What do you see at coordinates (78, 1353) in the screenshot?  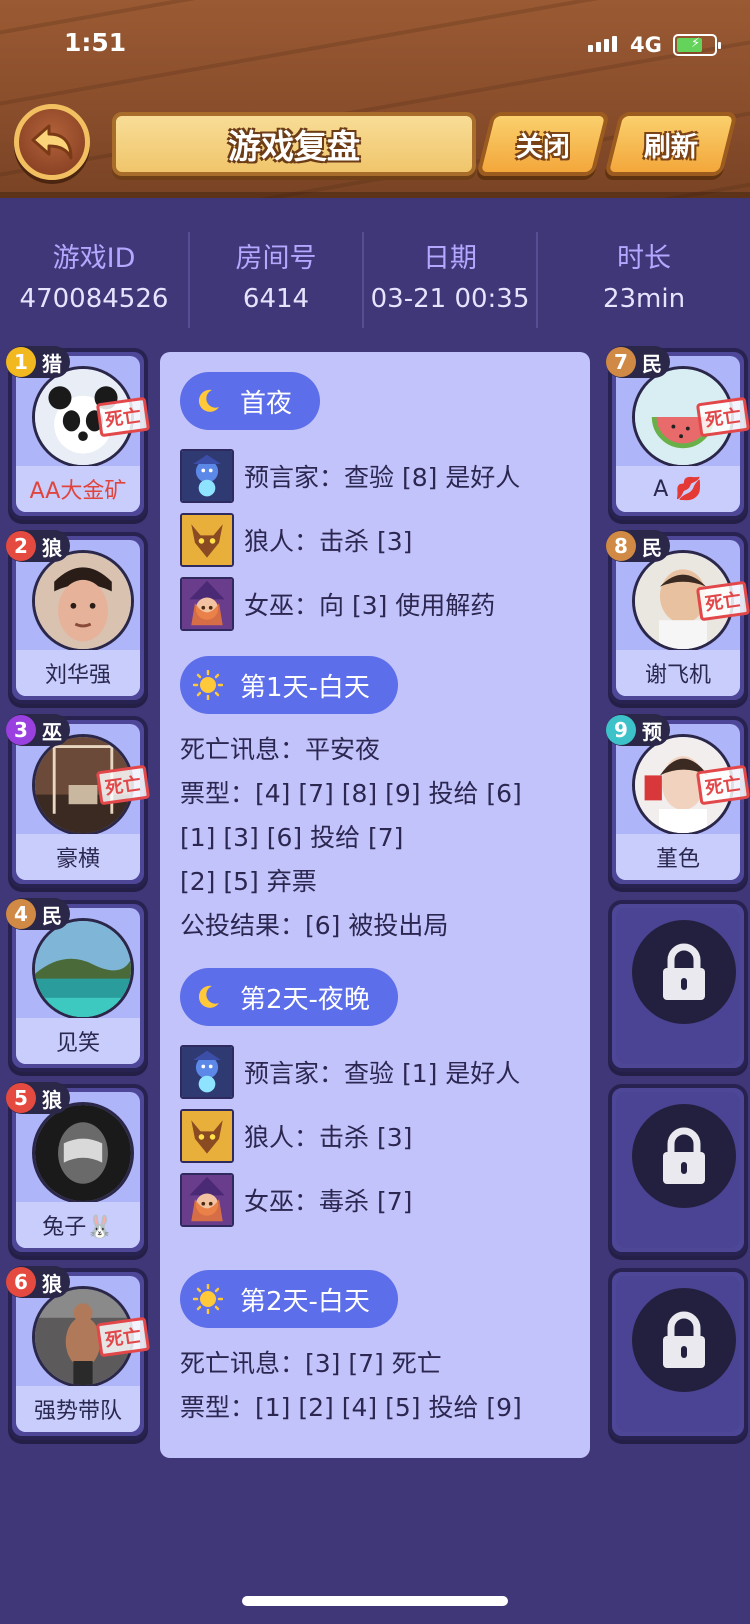 I see `player-seat-6: 强势带队 6 狼死亡` at bounding box center [78, 1353].